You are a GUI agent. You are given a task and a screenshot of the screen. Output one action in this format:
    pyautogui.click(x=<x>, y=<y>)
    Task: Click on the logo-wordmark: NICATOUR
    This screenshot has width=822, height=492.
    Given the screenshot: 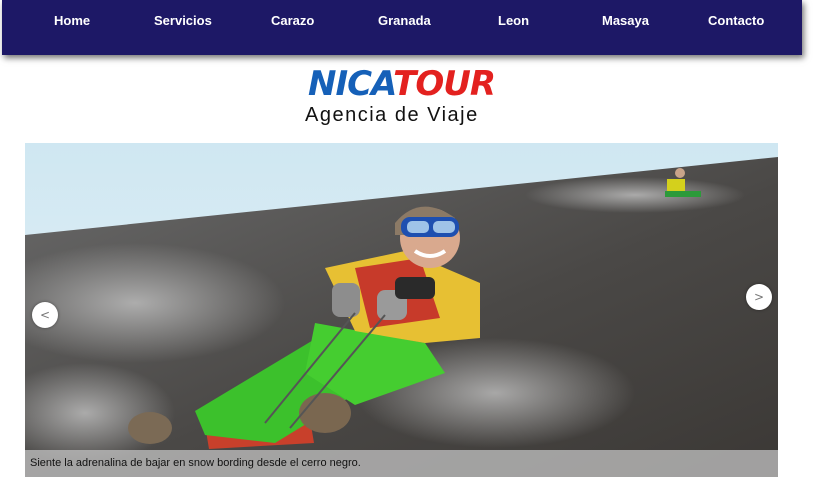 What is the action you would take?
    pyautogui.click(x=402, y=84)
    